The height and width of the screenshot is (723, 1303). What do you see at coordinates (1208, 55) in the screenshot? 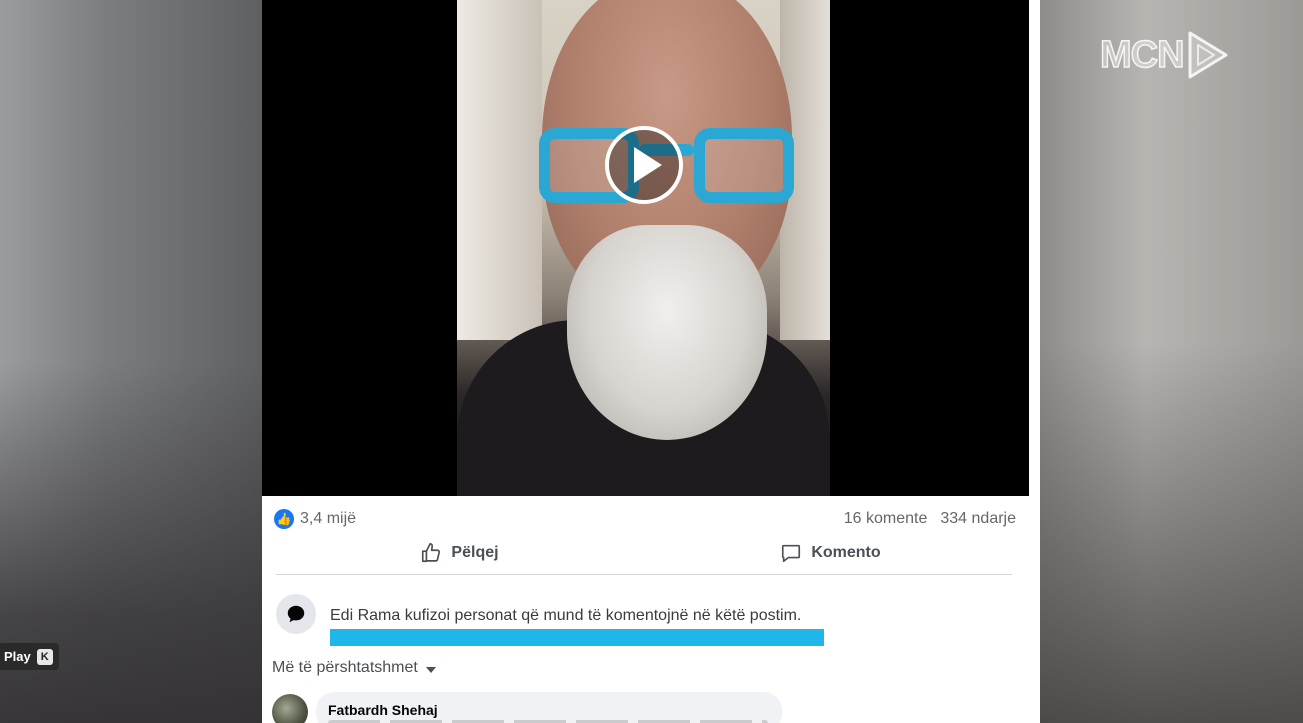
I see `logo-play-icon` at bounding box center [1208, 55].